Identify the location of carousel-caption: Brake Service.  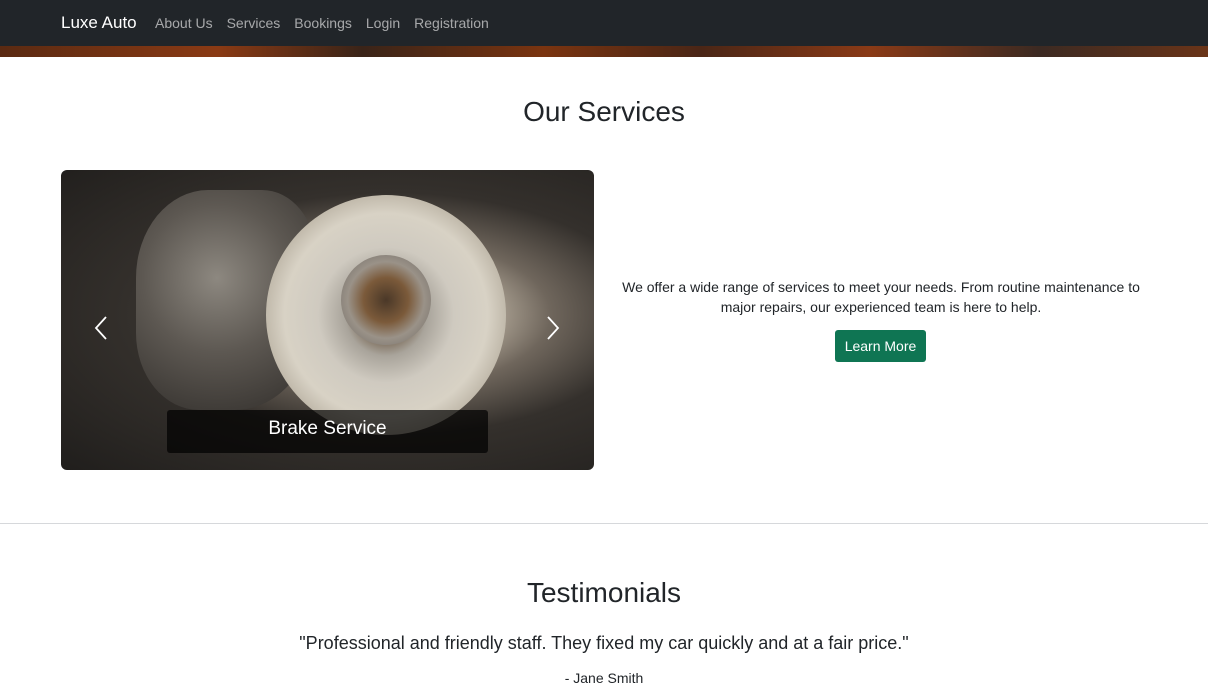
(327, 431).